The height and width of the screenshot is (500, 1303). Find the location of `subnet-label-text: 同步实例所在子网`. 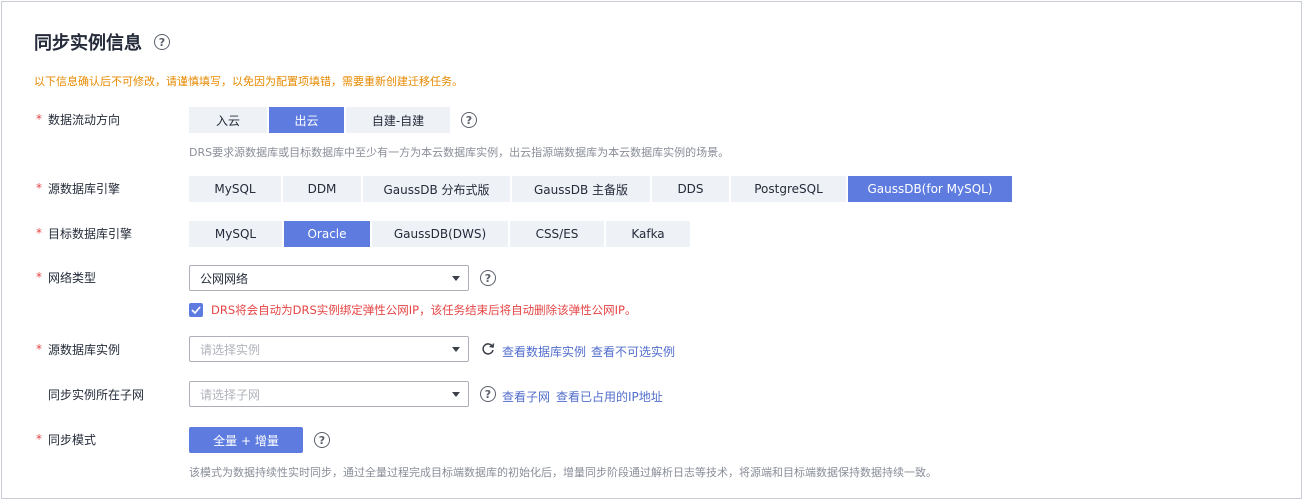

subnet-label-text: 同步实例所在子网 is located at coordinates (96, 394).